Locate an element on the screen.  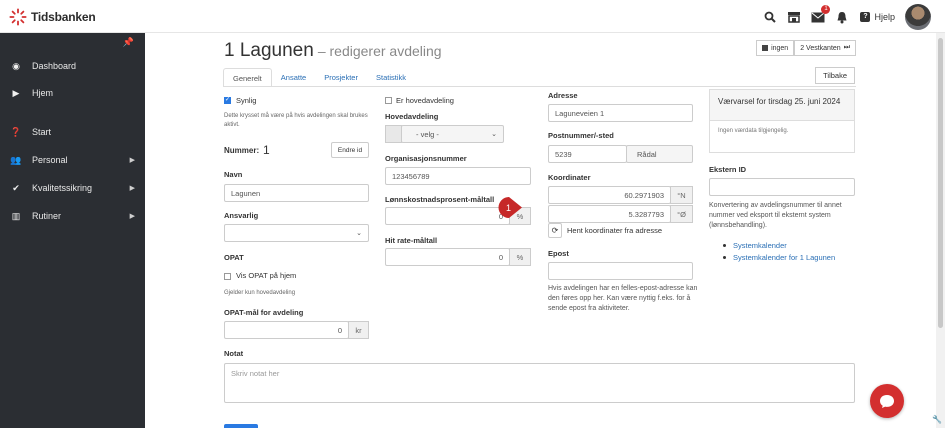
lonn-input: 0 is located at coordinates (447, 216).